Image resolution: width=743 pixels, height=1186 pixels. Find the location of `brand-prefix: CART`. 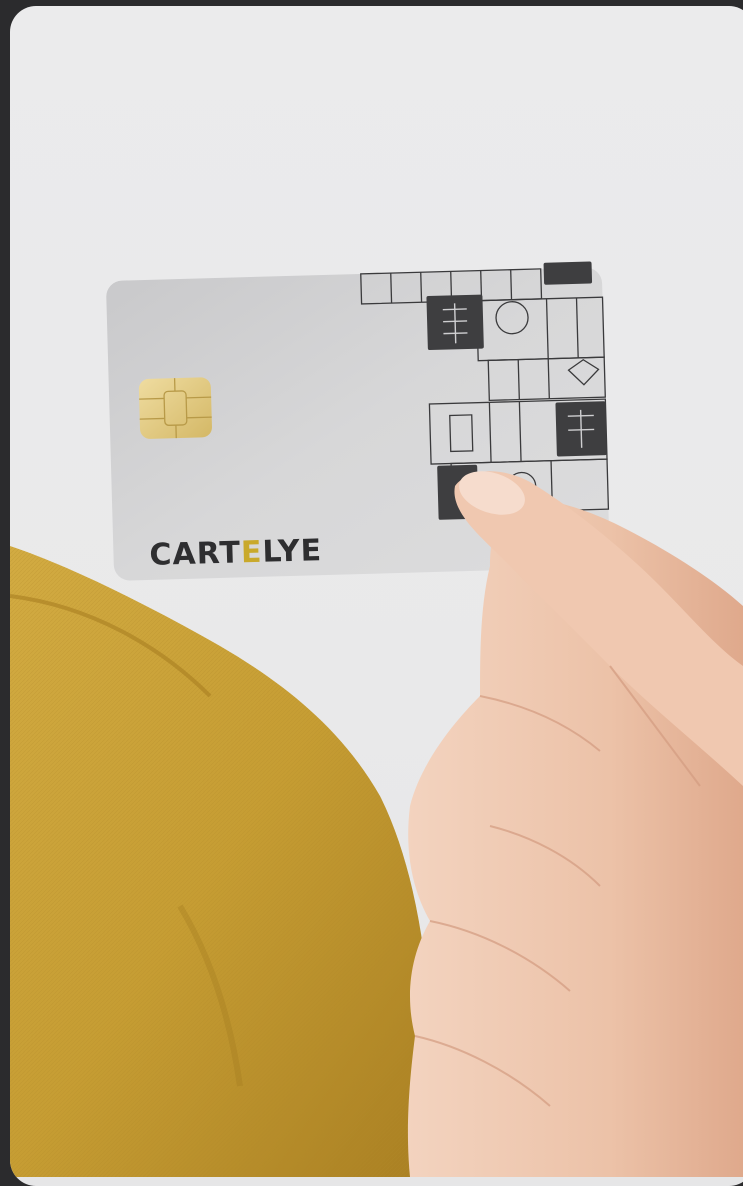

brand-prefix: CART is located at coordinates (195, 554).